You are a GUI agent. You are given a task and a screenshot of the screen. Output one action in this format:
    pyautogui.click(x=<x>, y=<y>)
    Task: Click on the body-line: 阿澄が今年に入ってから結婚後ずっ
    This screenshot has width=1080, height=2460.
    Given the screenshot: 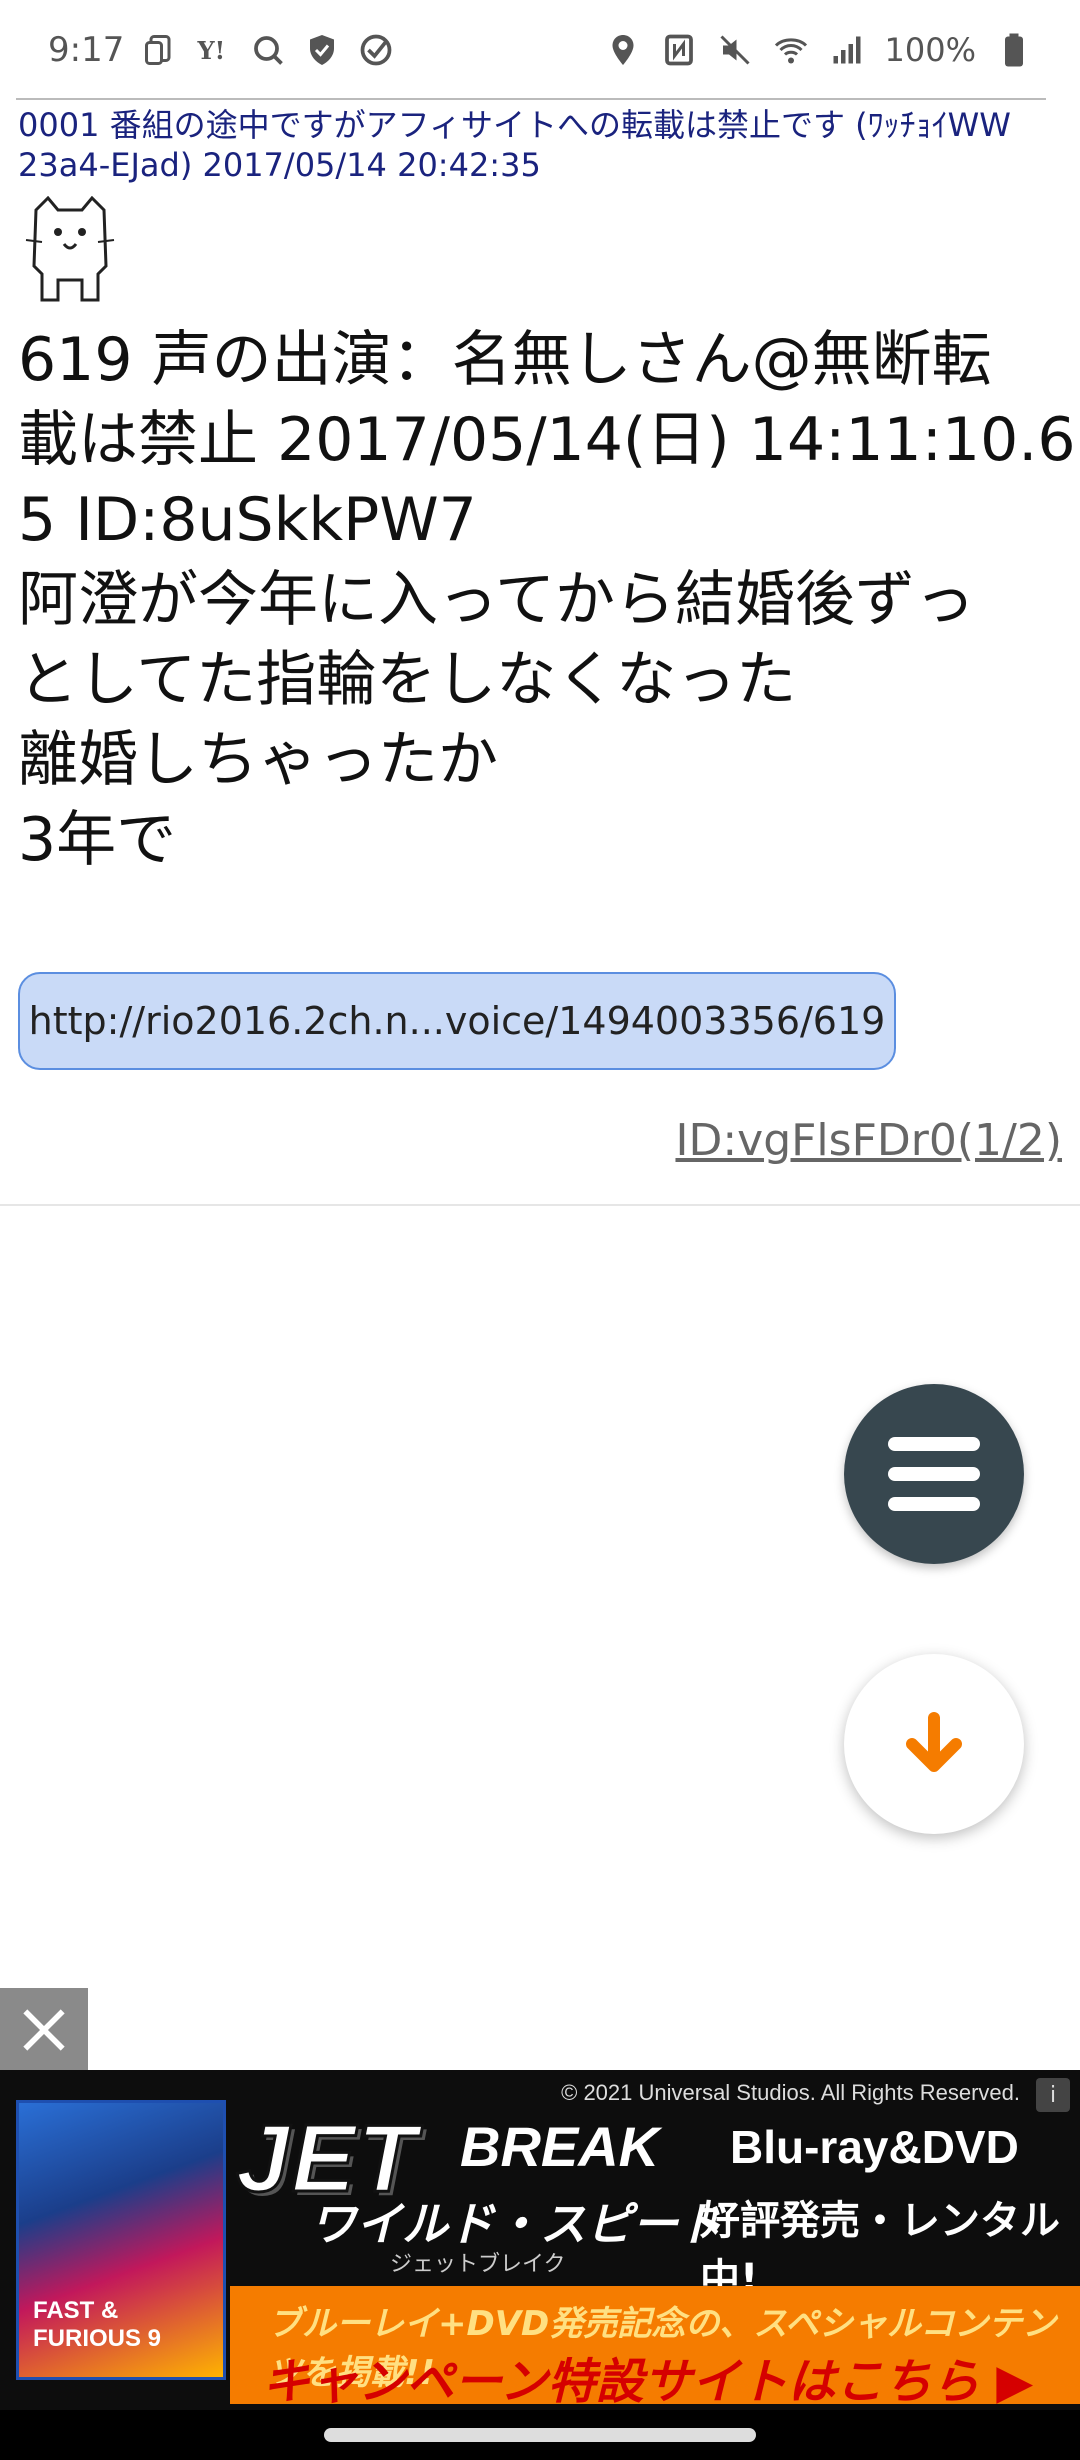 What is the action you would take?
    pyautogui.click(x=496, y=600)
    